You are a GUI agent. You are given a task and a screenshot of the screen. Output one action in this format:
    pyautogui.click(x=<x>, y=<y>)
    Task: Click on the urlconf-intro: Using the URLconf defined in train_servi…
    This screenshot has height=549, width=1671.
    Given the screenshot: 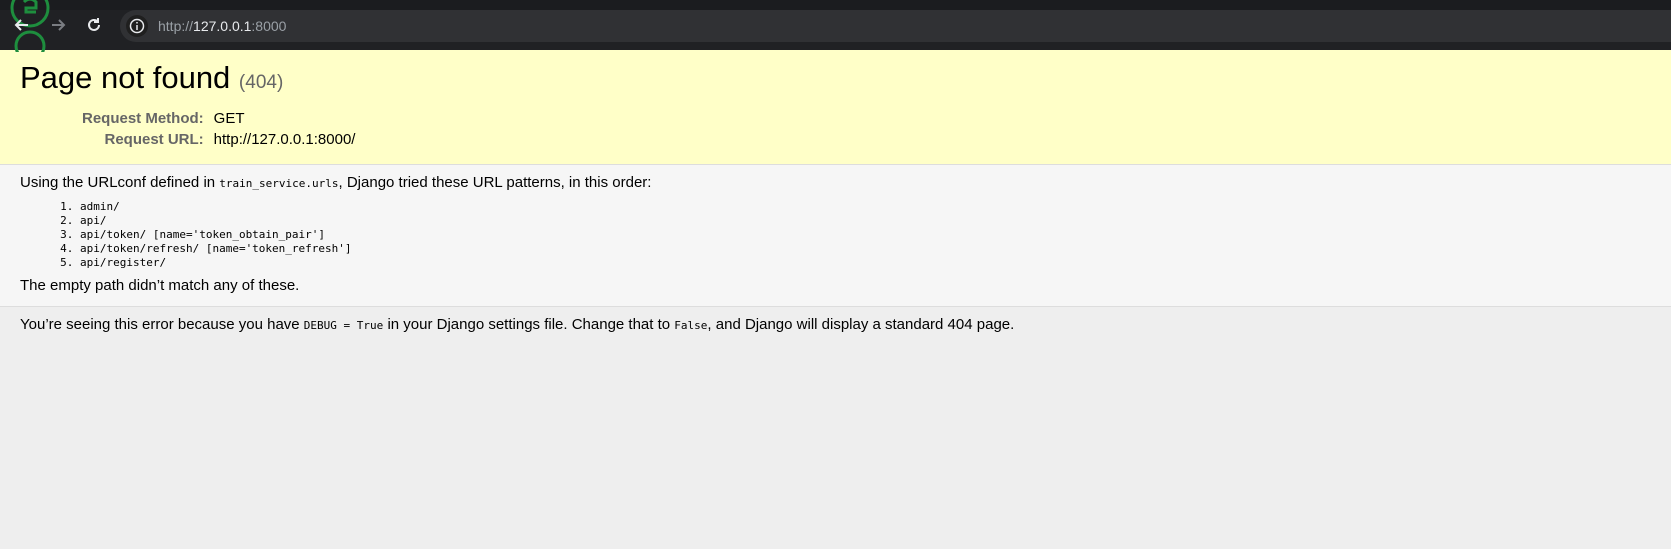 What is the action you would take?
    pyautogui.click(x=835, y=183)
    